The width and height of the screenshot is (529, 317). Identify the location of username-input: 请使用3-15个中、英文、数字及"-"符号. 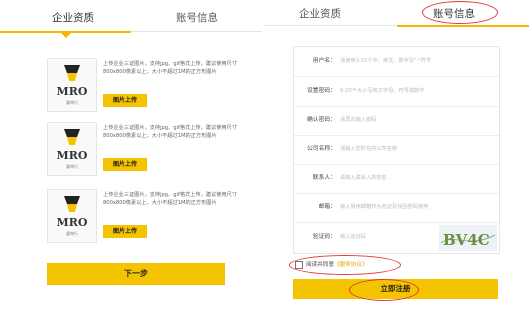
(385, 61).